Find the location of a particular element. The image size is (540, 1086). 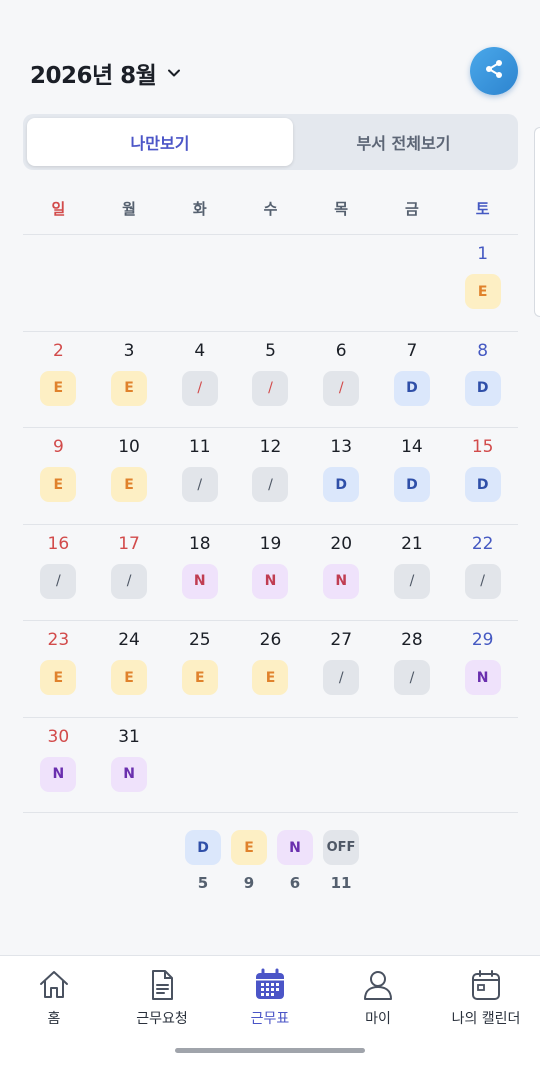

nav-my: 마이 is located at coordinates (378, 999).